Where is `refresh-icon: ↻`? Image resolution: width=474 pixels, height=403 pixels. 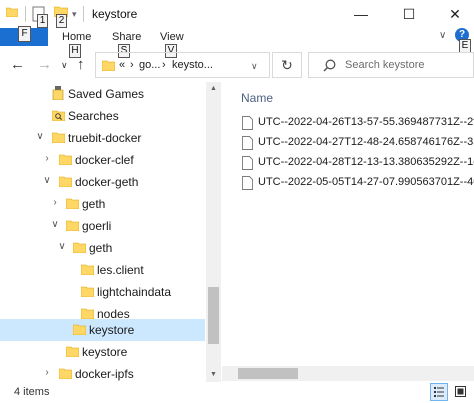
refresh-icon: ↻ is located at coordinates (287, 64).